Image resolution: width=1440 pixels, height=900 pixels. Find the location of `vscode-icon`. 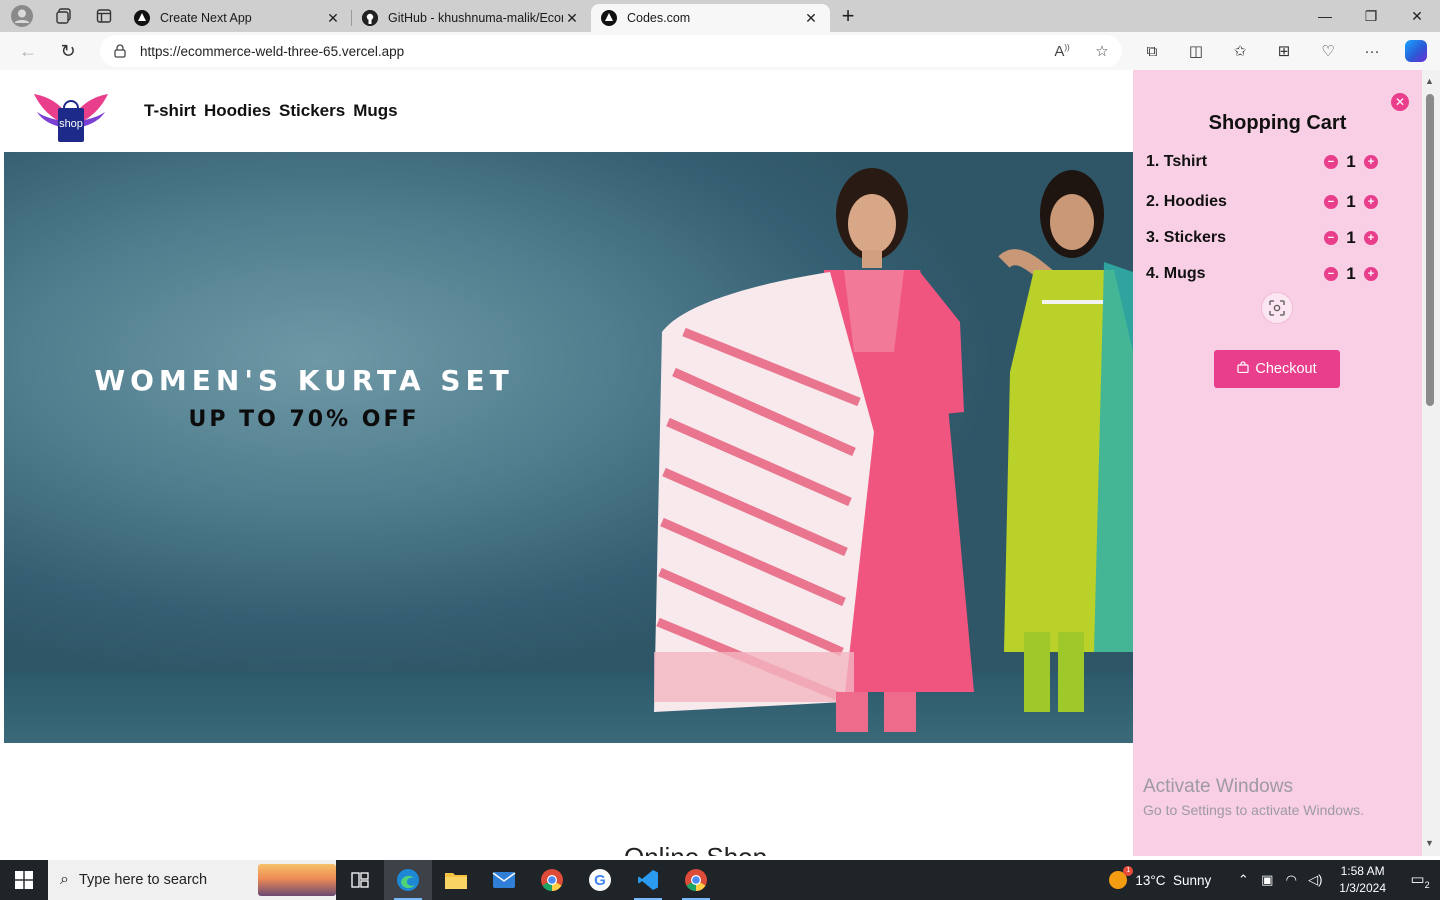

vscode-icon is located at coordinates (648, 880).